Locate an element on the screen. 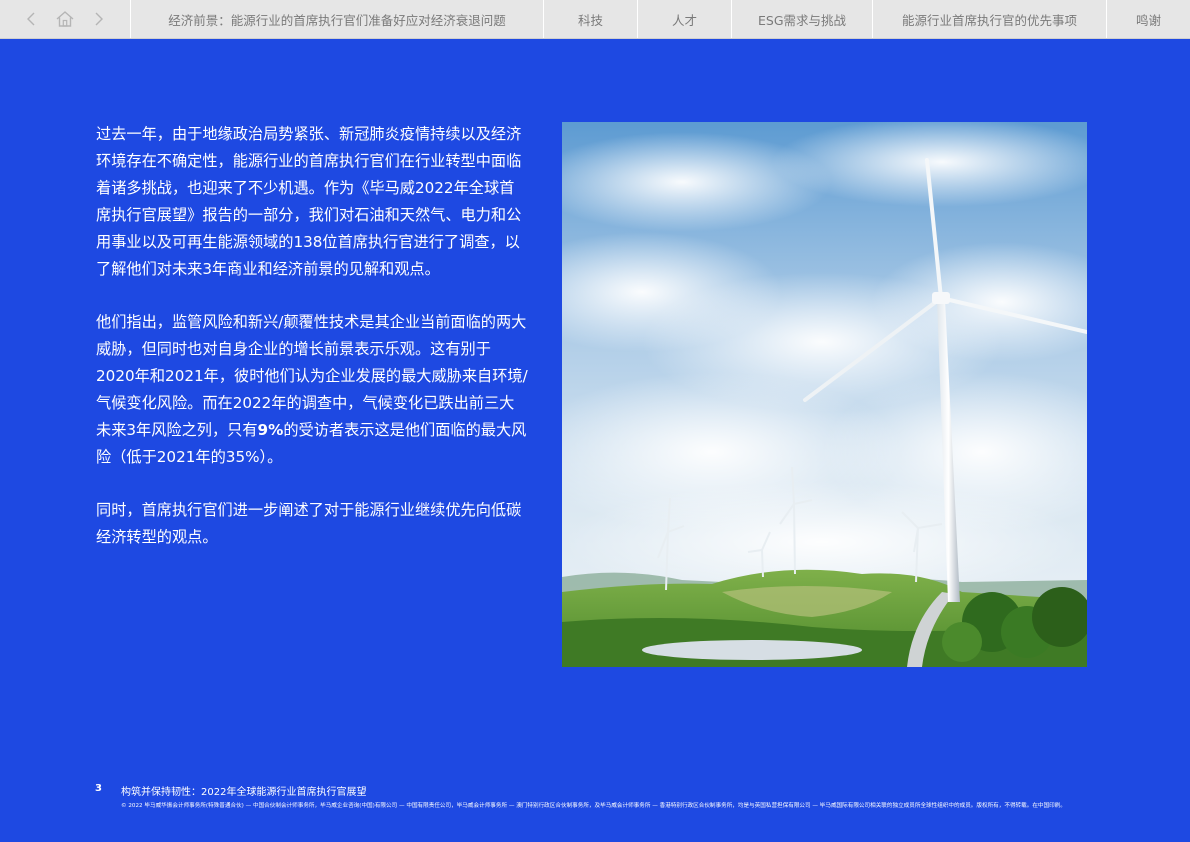 The height and width of the screenshot is (842, 1190). tab-economic-outlook: 经济前景：能源行业的首席执行官们准备好应对经济衰退问题 is located at coordinates (337, 19).